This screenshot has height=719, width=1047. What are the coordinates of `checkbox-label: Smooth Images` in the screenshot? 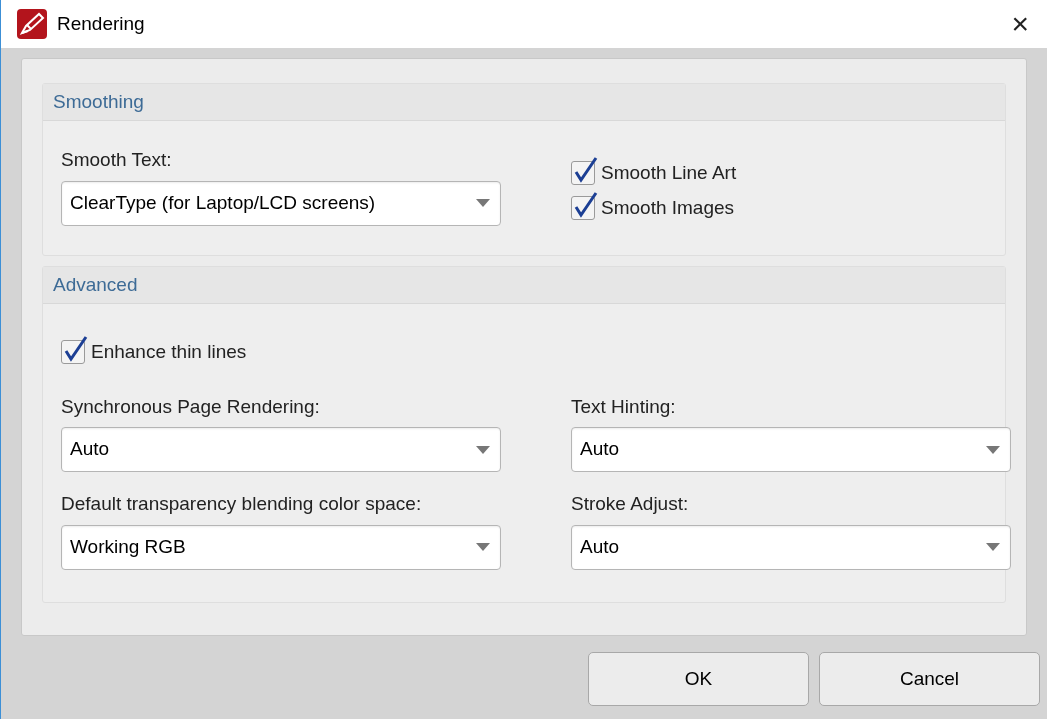 It's located at (668, 207).